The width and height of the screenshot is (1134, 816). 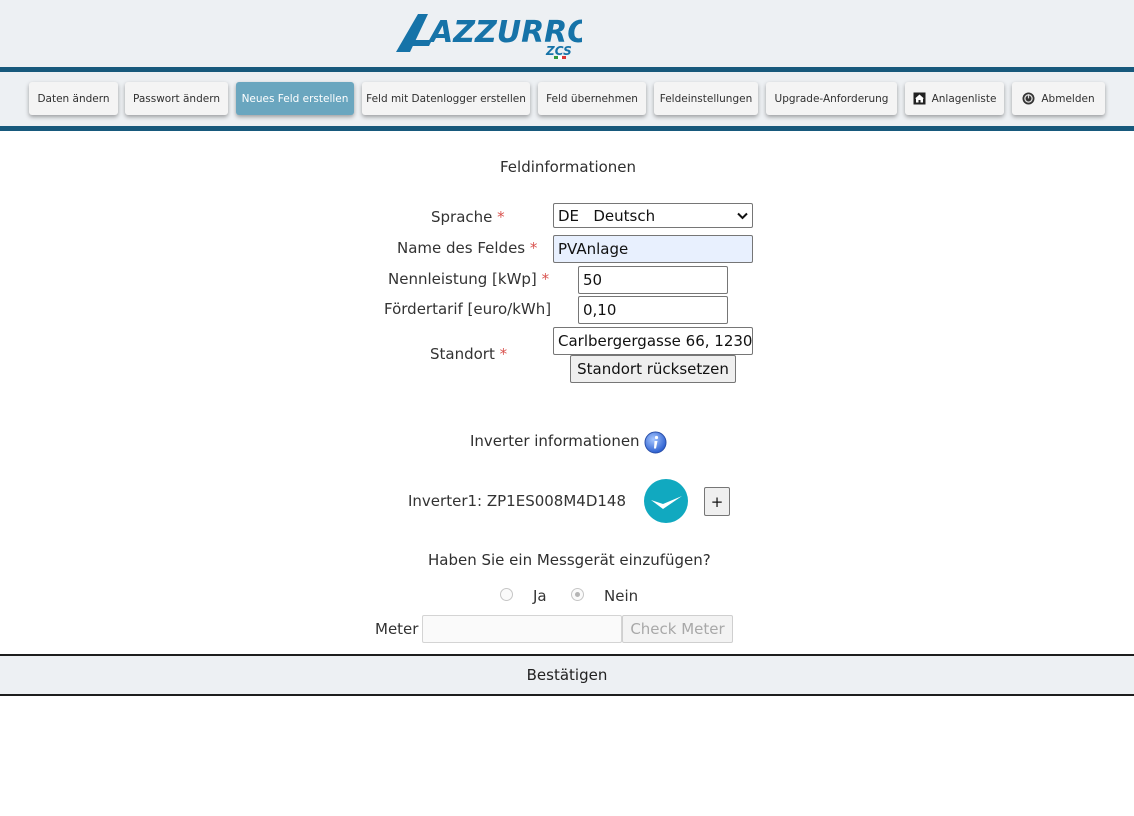 I want to click on svg-text: ZCS, so click(x=558, y=51).